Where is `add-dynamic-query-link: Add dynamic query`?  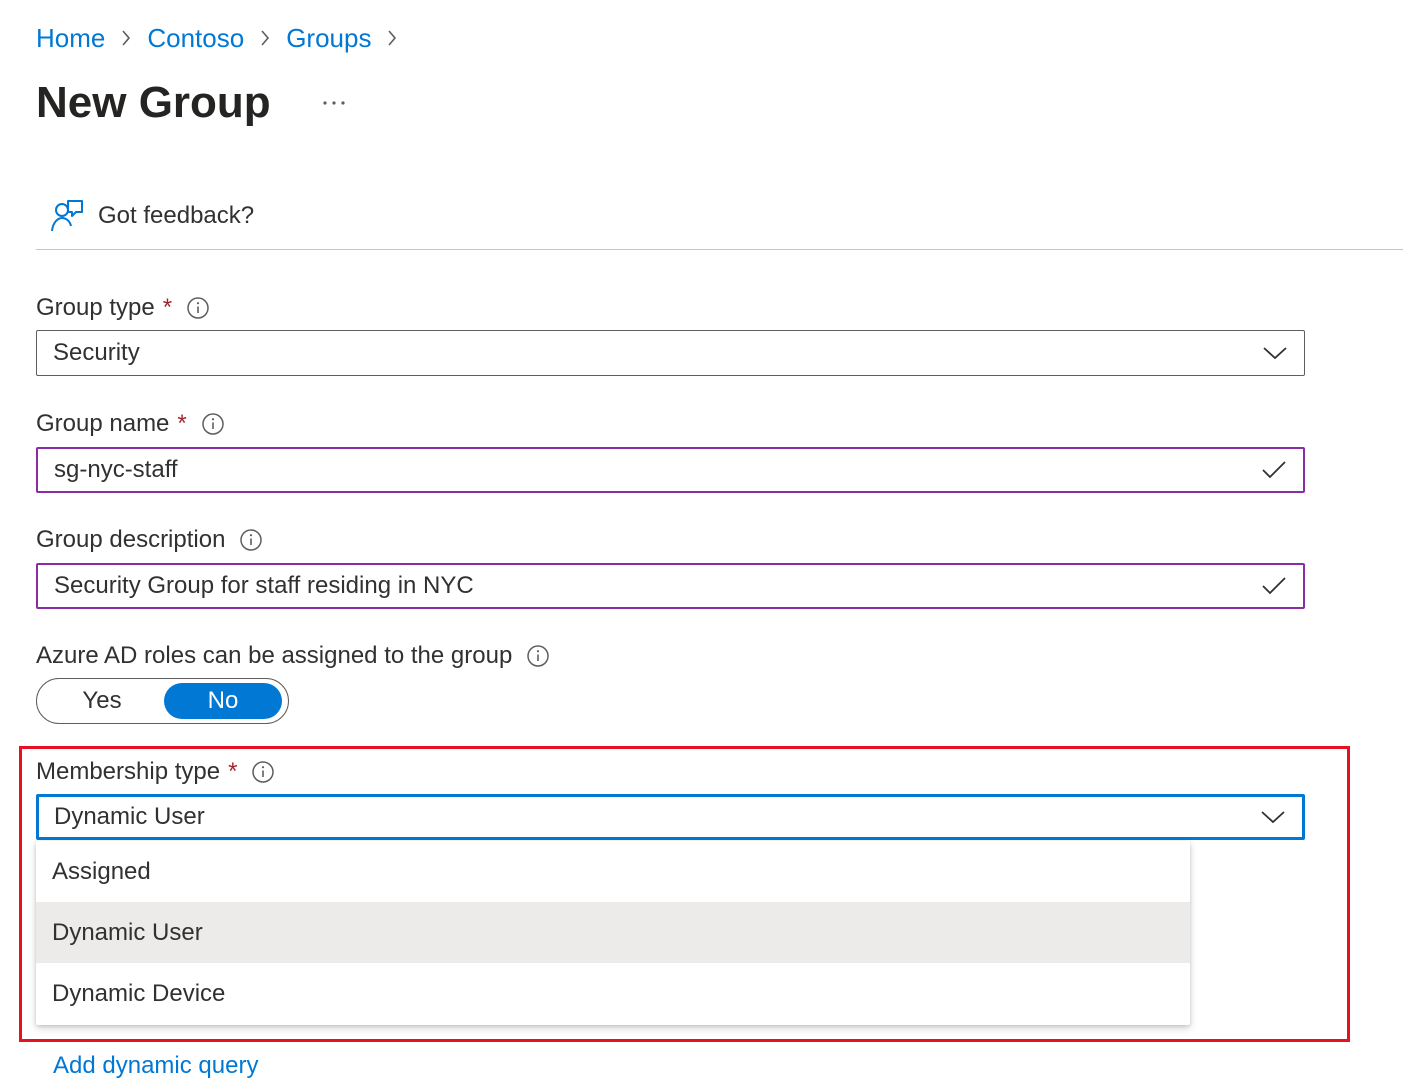 add-dynamic-query-link: Add dynamic query is located at coordinates (155, 1066).